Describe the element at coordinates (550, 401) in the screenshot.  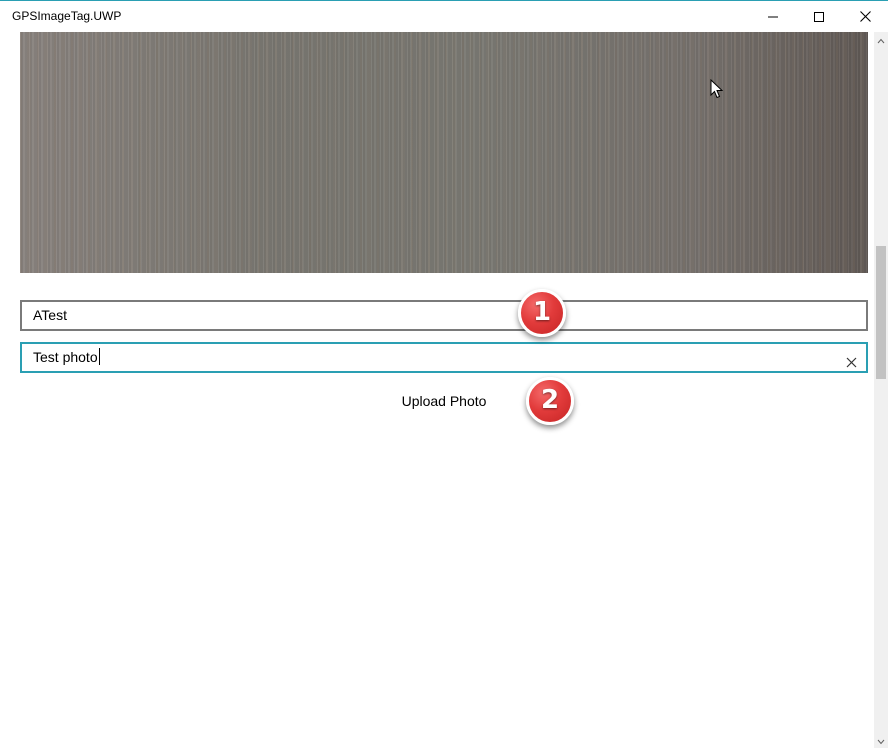
I see `annotation-badge-2: 2` at that location.